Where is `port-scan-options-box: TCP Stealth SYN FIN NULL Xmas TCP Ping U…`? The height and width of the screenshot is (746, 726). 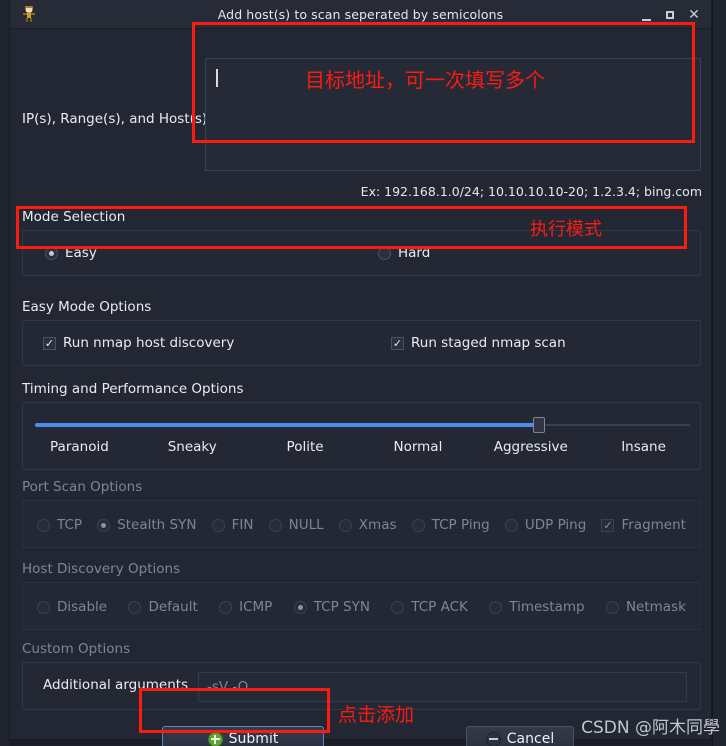
port-scan-options-box: TCP Stealth SYN FIN NULL Xmas TCP Ping U… is located at coordinates (361, 524).